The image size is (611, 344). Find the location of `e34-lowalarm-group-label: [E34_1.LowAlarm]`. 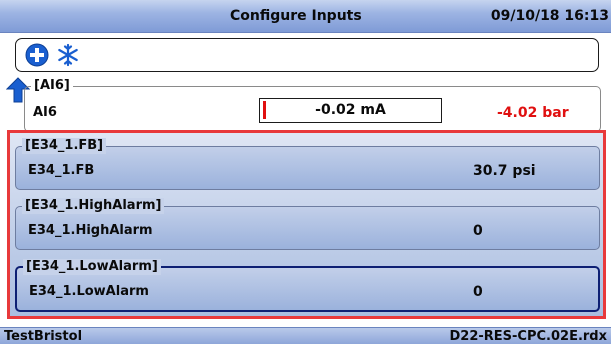

e34-lowalarm-group-label: [E34_1.LowAlarm] is located at coordinates (92, 267).